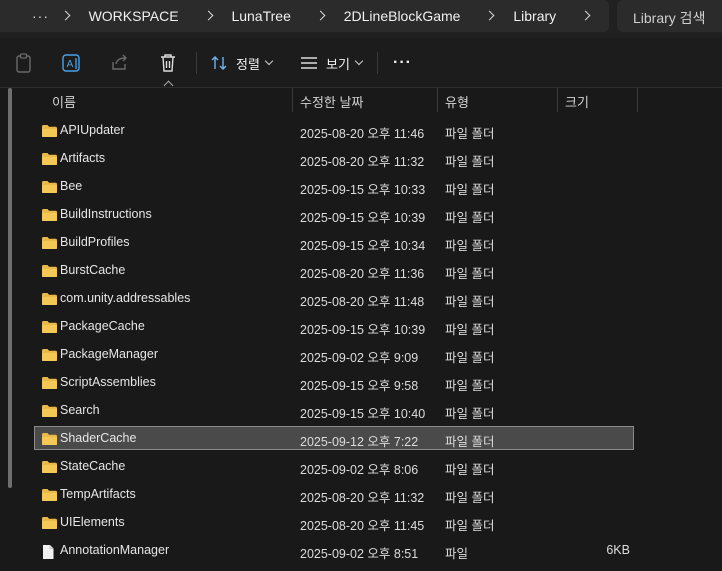 The image size is (722, 571). What do you see at coordinates (71, 186) in the screenshot?
I see `item-name: Bee` at bounding box center [71, 186].